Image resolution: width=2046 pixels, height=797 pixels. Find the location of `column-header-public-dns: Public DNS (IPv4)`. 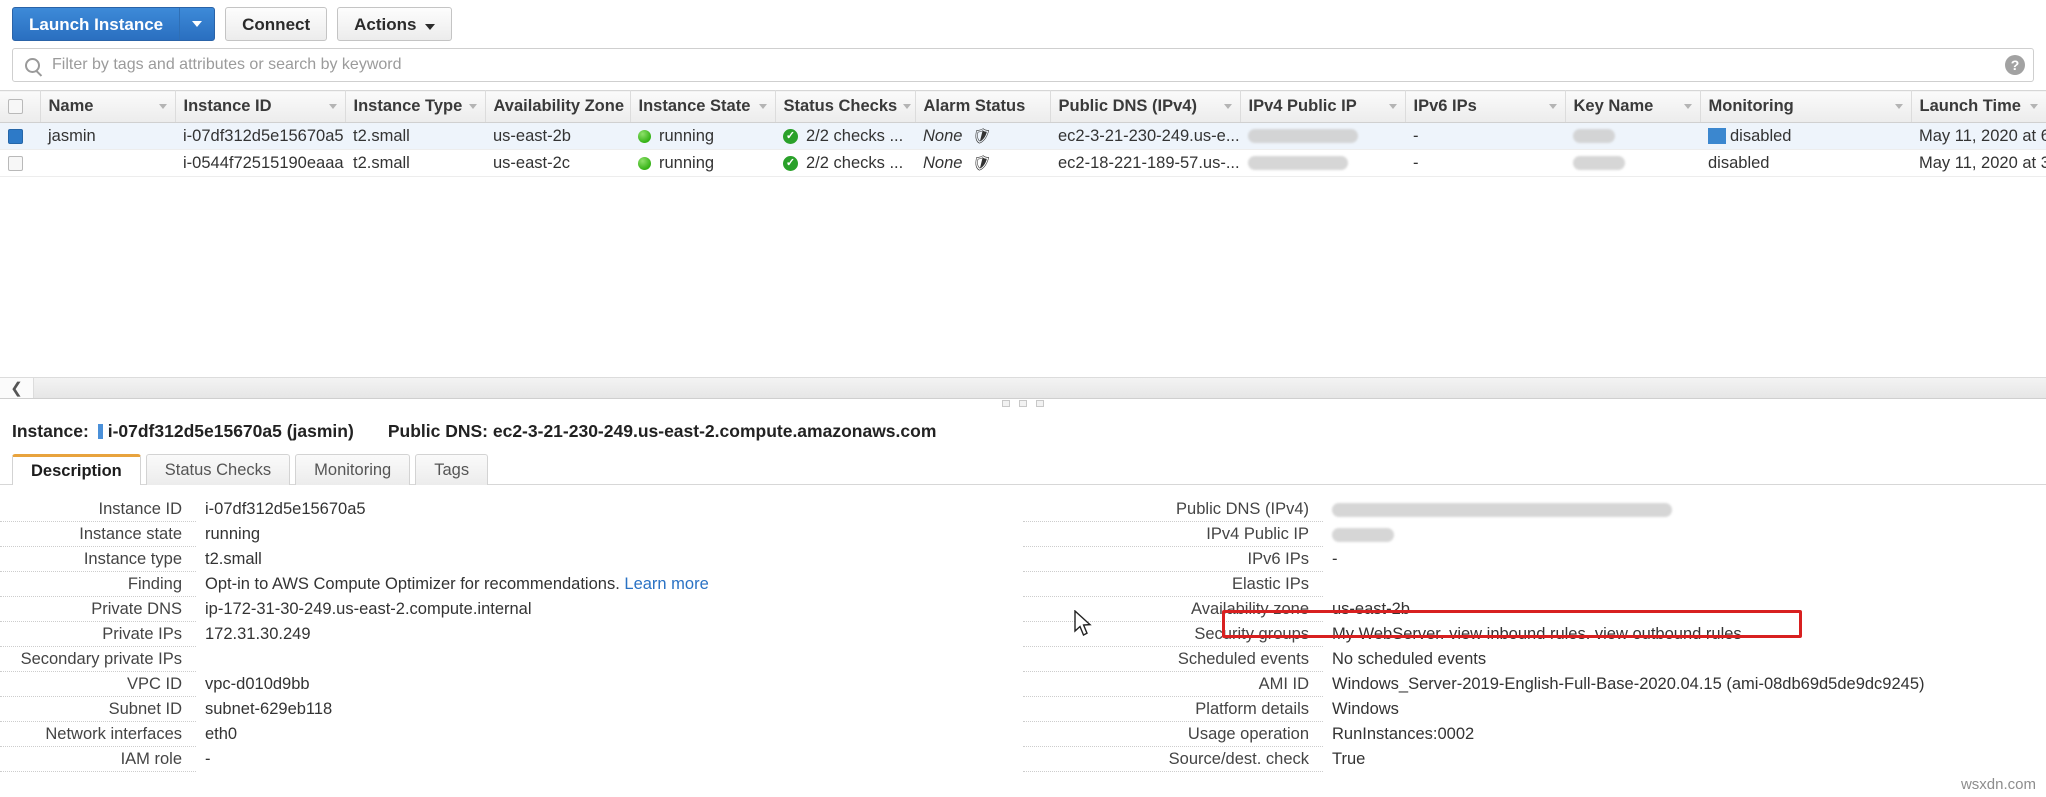

column-header-public-dns: Public DNS (IPv4) is located at coordinates (1145, 106).